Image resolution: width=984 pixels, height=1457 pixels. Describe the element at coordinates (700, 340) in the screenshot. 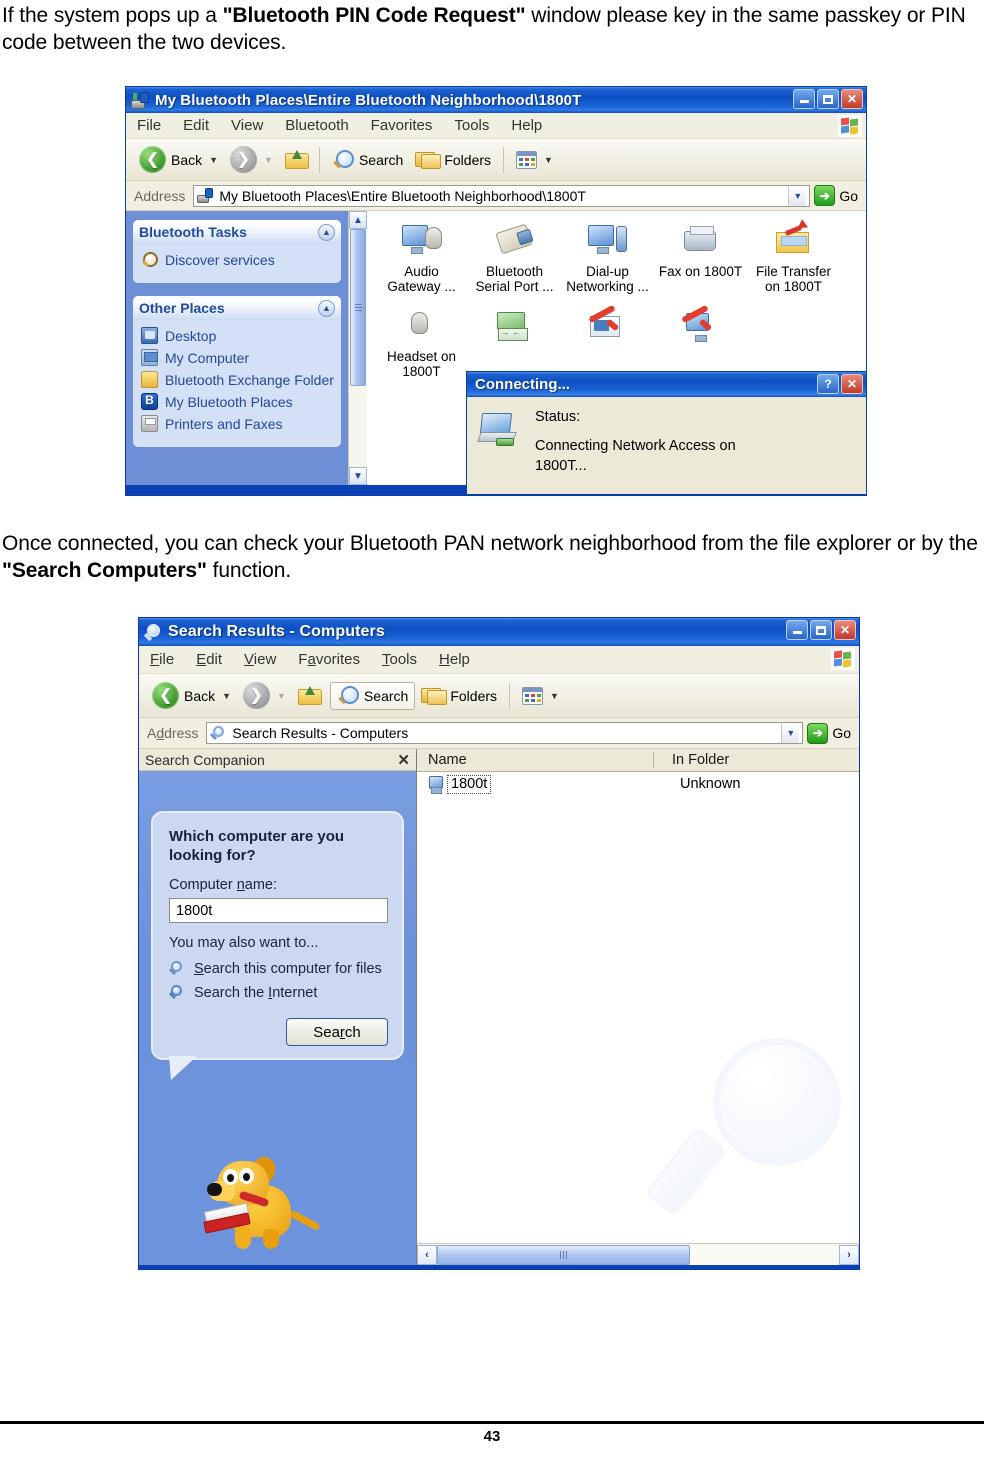

I see `device-item-pim-synchronization` at that location.